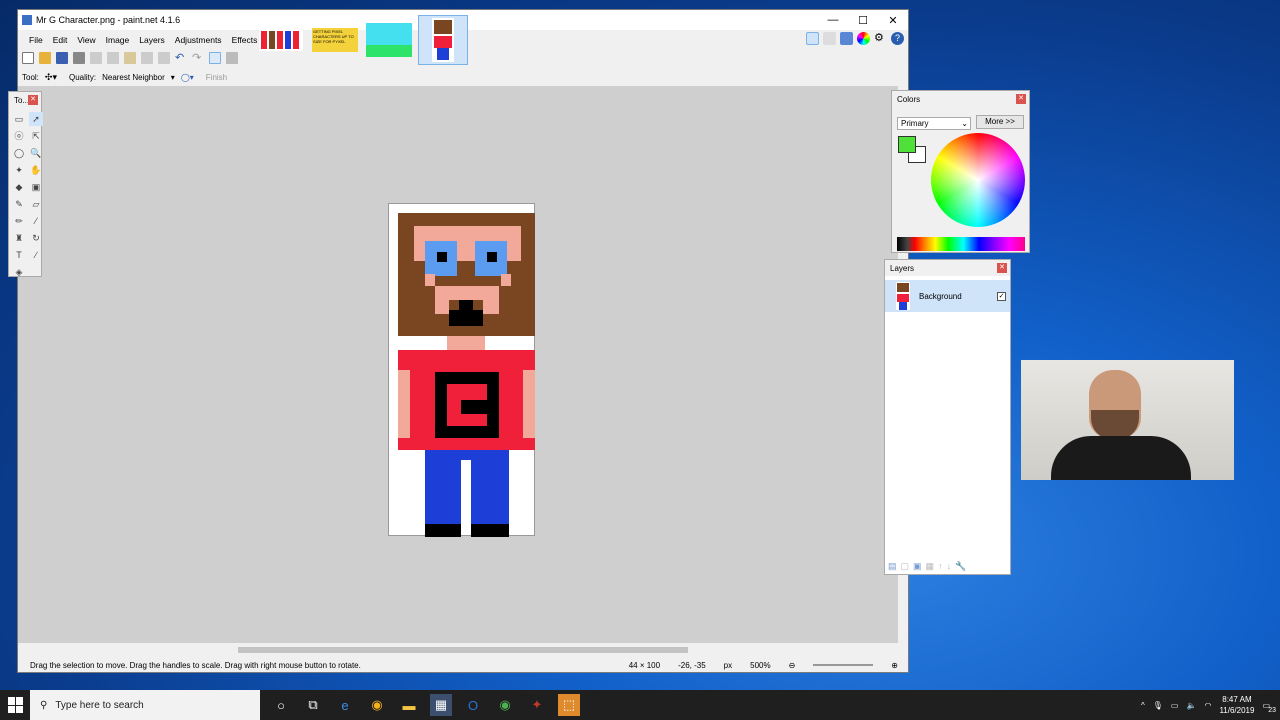 This screenshot has height=720, width=1280. Describe the element at coordinates (1000, 122) in the screenshot. I see `more-button: More >>` at that location.